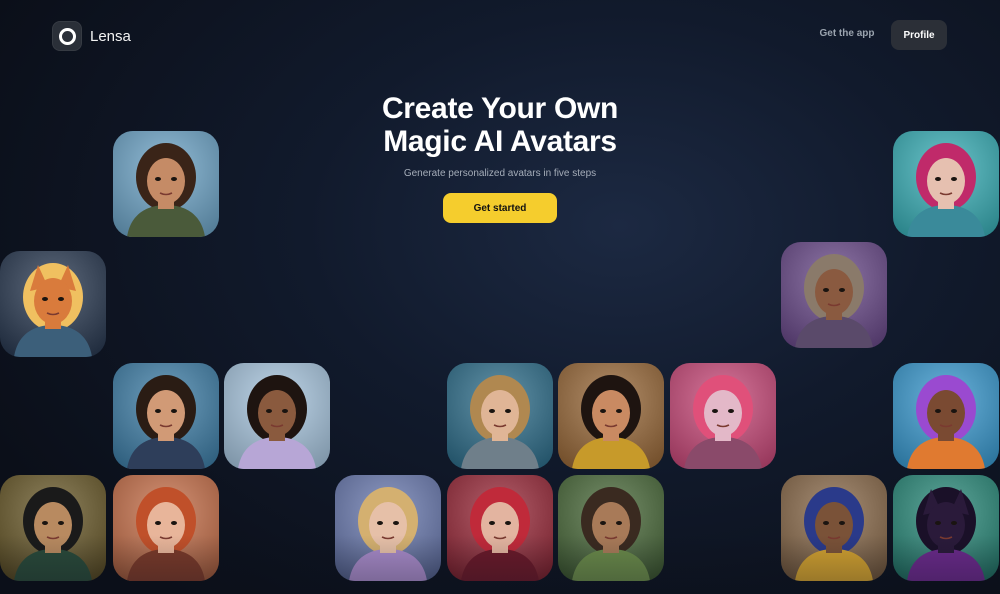 The width and height of the screenshot is (1000, 594). I want to click on brand-logo-link: Lensa, so click(91, 36).